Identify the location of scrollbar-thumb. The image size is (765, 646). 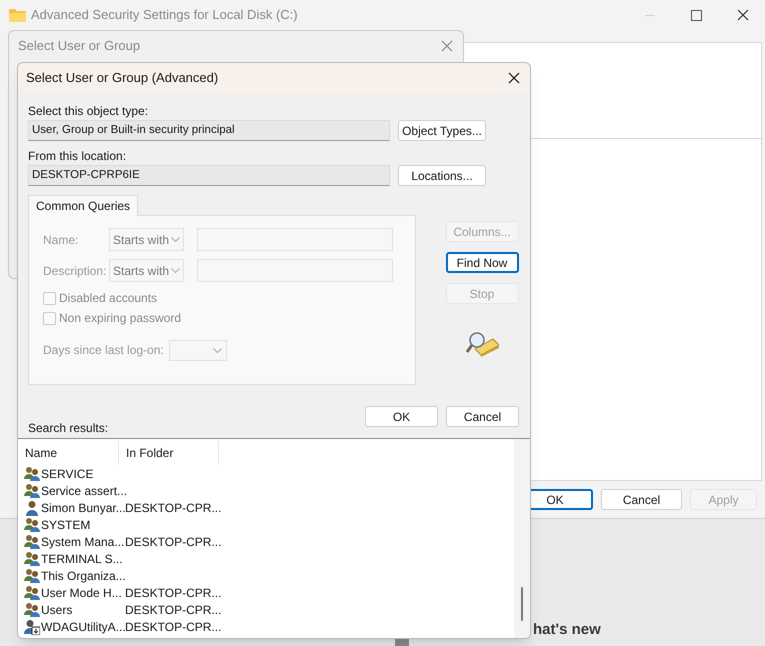
(522, 604).